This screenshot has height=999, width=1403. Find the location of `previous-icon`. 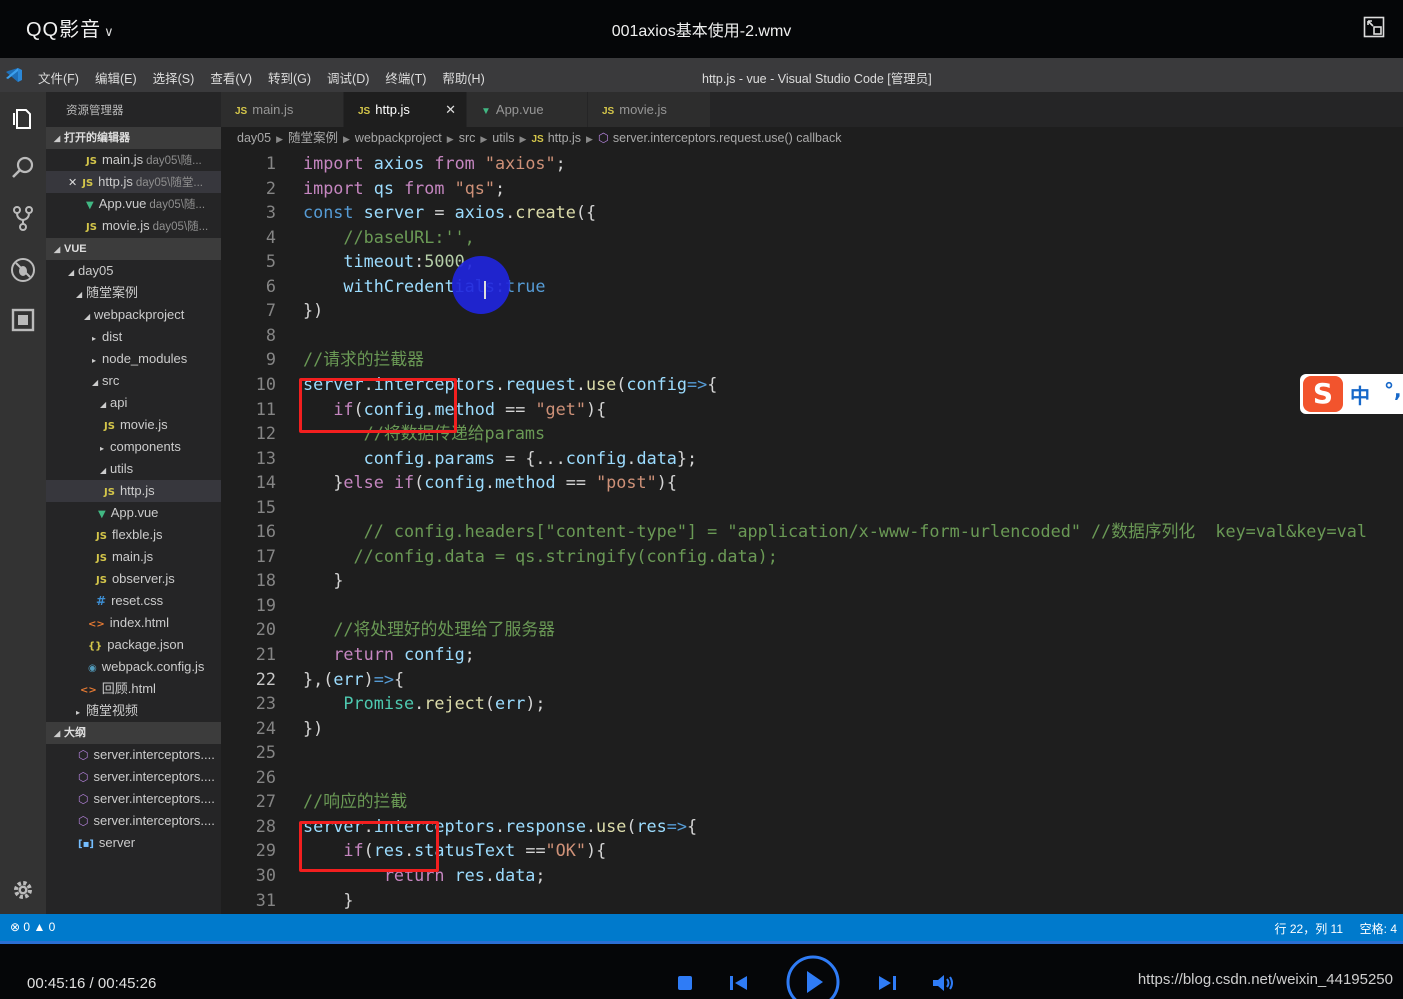

previous-icon is located at coordinates (739, 983).